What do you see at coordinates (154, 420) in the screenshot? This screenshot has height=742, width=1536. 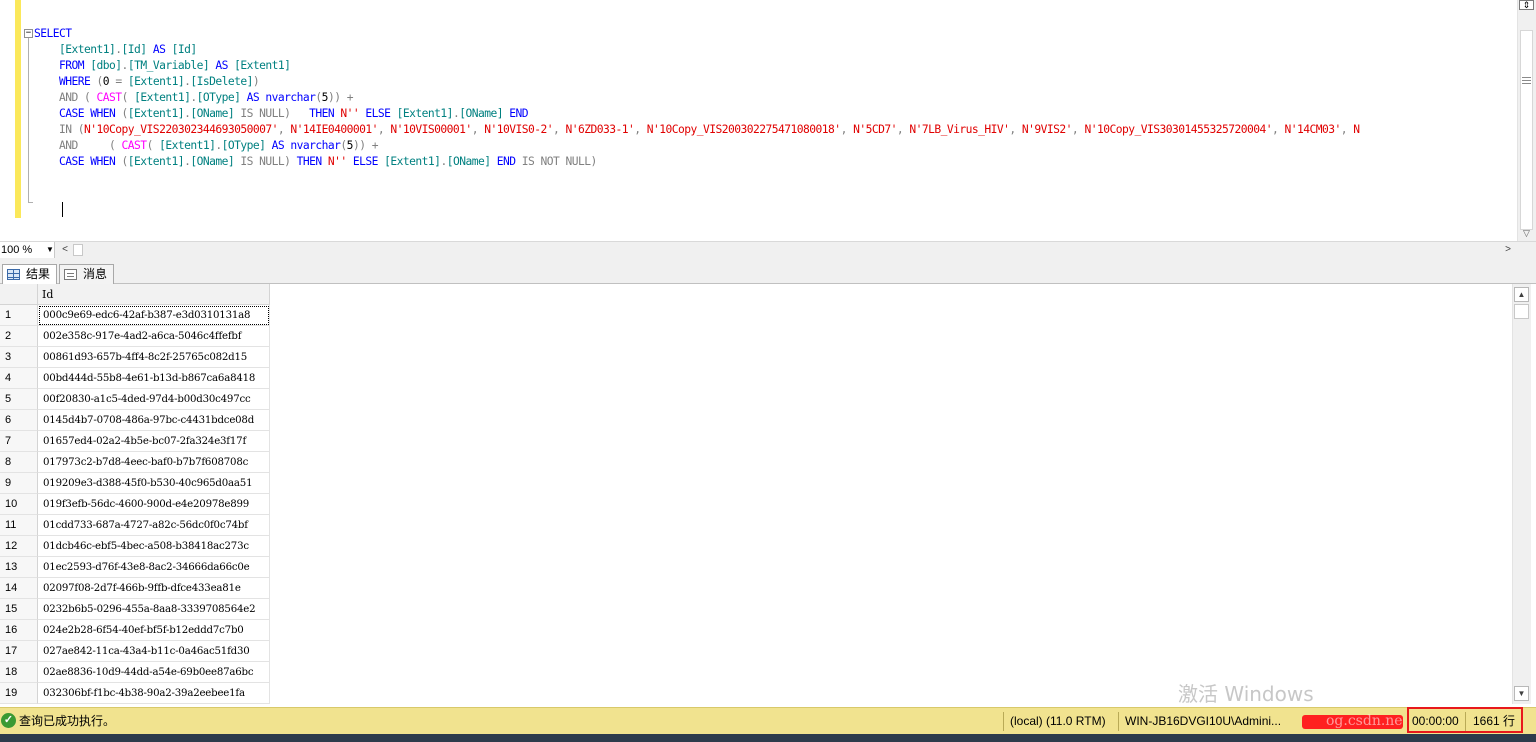 I see `id-cell: 0145d4b7-0708-486a-97bc-c4431bdce08d` at bounding box center [154, 420].